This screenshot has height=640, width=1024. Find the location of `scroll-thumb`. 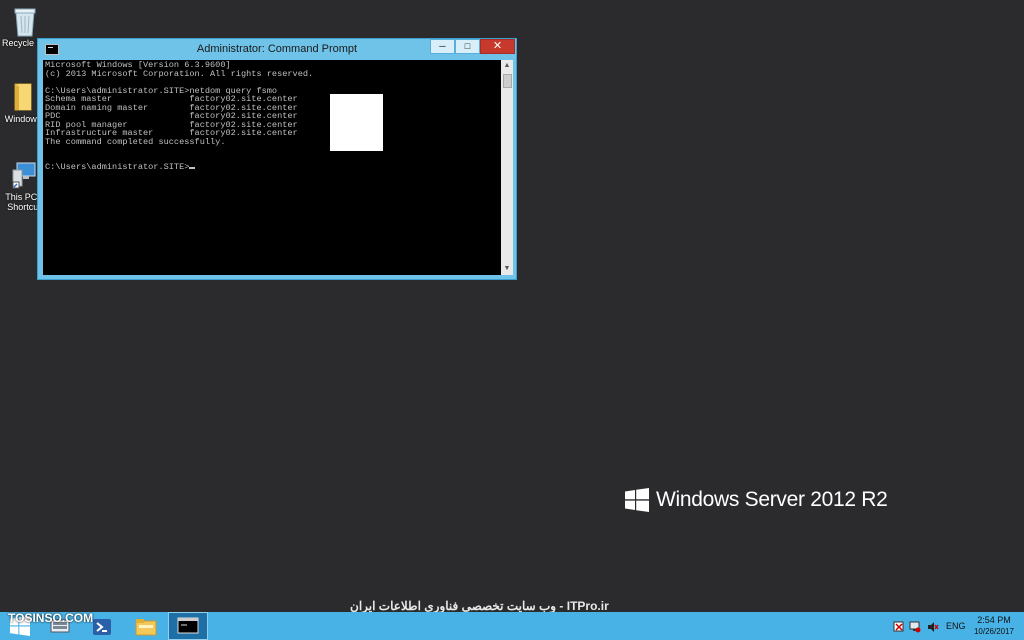

scroll-thumb is located at coordinates (507, 81).